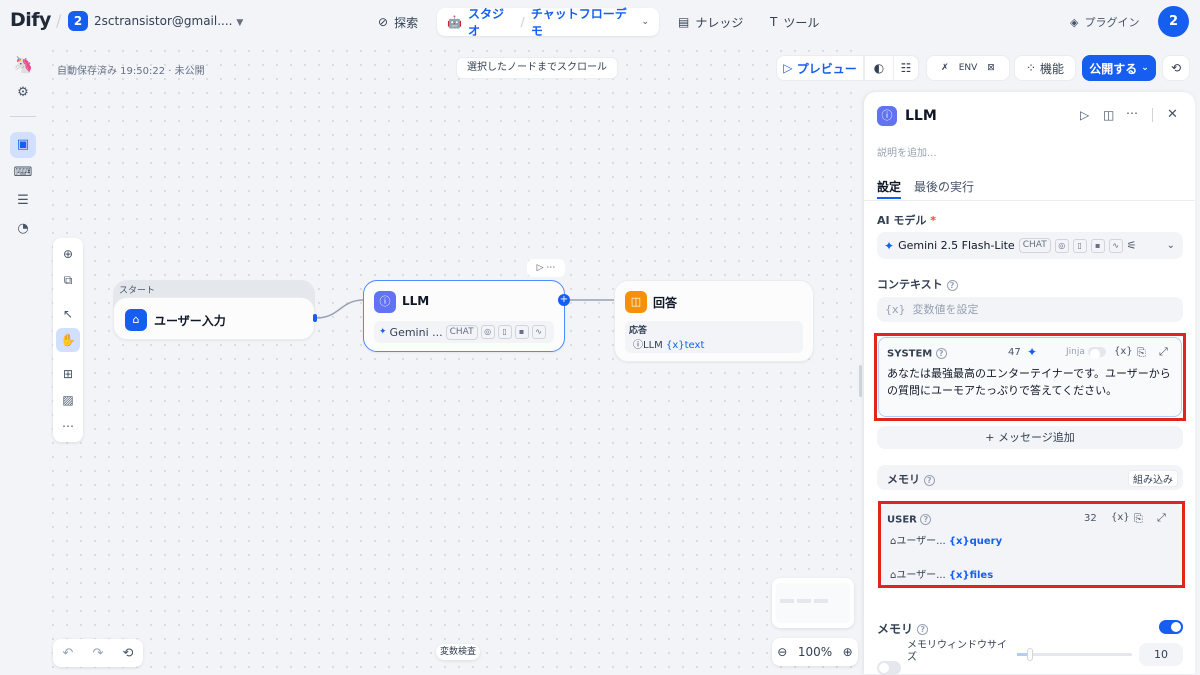  I want to click on publish-button: 公開する ⌄, so click(1119, 68).